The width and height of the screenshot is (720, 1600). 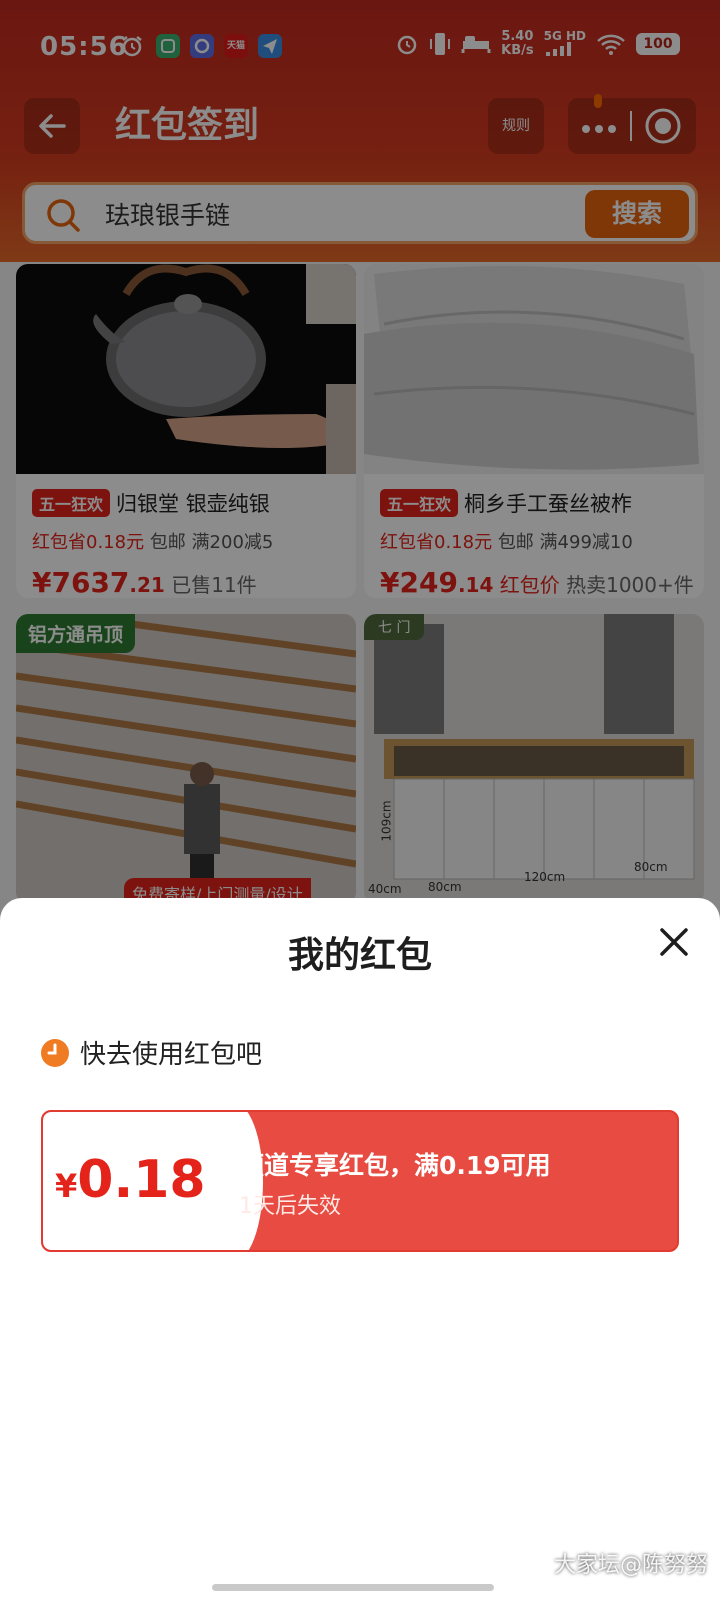 What do you see at coordinates (290, 1206) in the screenshot?
I see `coupon-expiry: 1天后失效` at bounding box center [290, 1206].